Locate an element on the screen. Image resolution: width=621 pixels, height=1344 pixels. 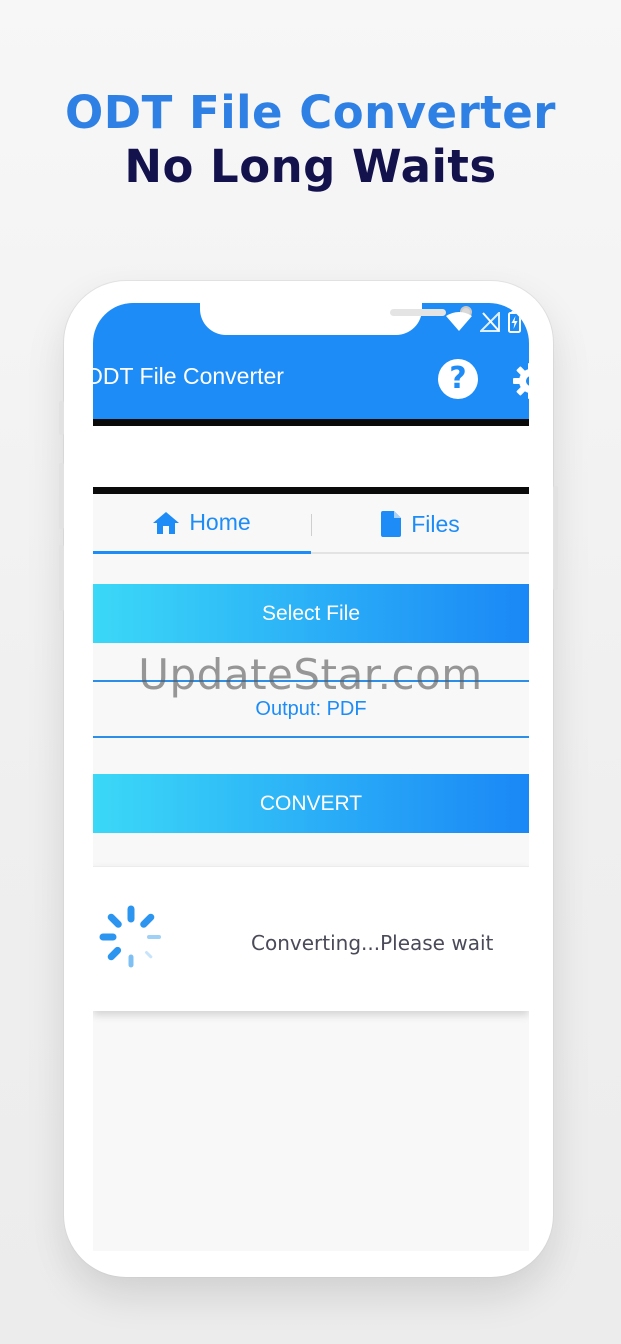
progress-message: Converting...Please wait is located at coordinates (372, 943).